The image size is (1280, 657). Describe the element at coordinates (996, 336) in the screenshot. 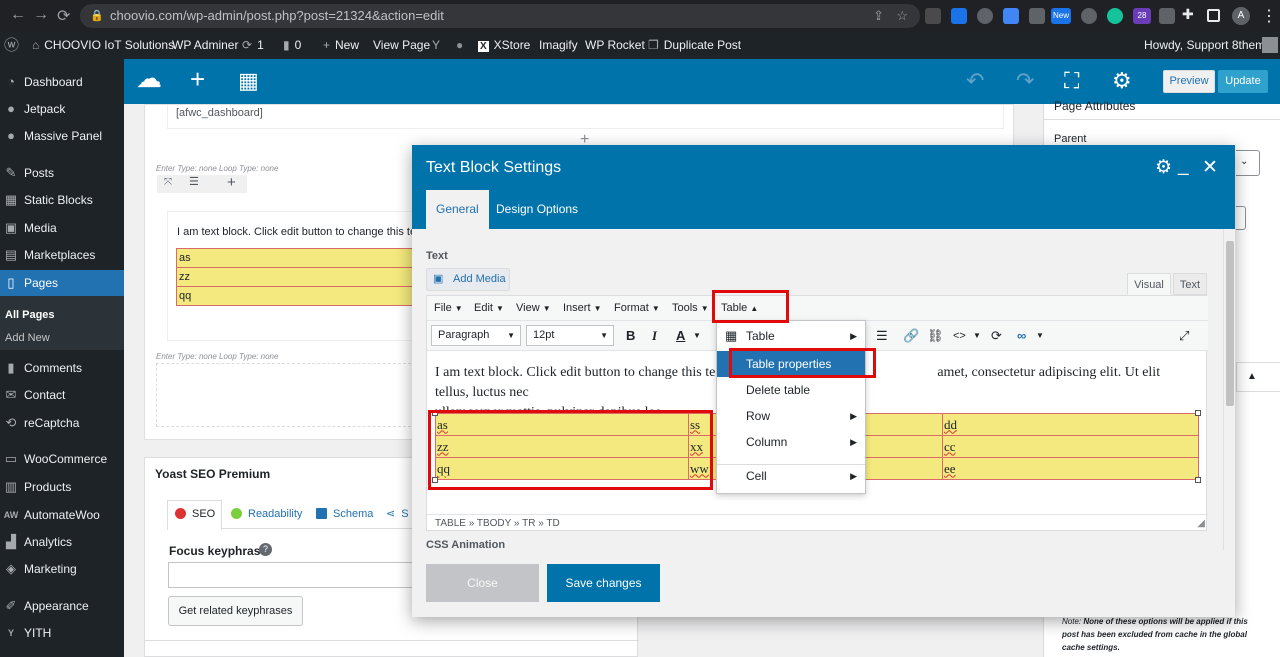

I see `refresh-icon: ⟳` at that location.